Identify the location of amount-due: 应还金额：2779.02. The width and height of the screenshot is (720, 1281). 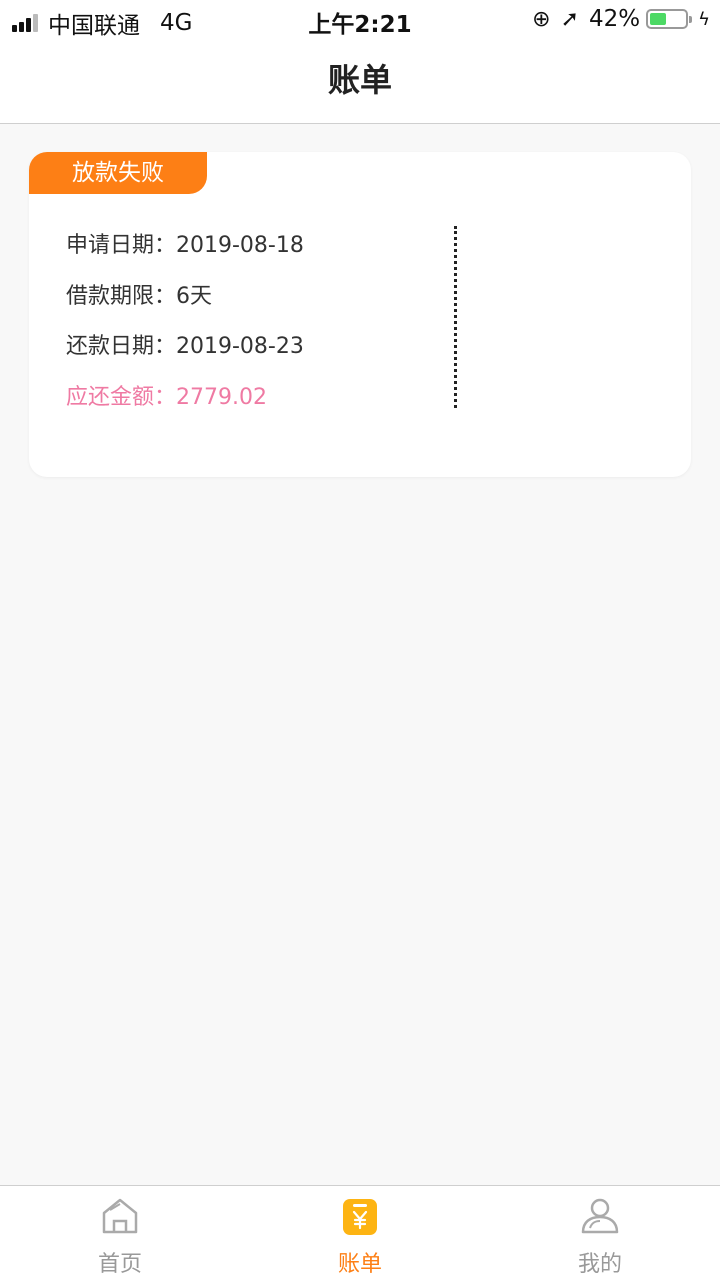
(166, 397).